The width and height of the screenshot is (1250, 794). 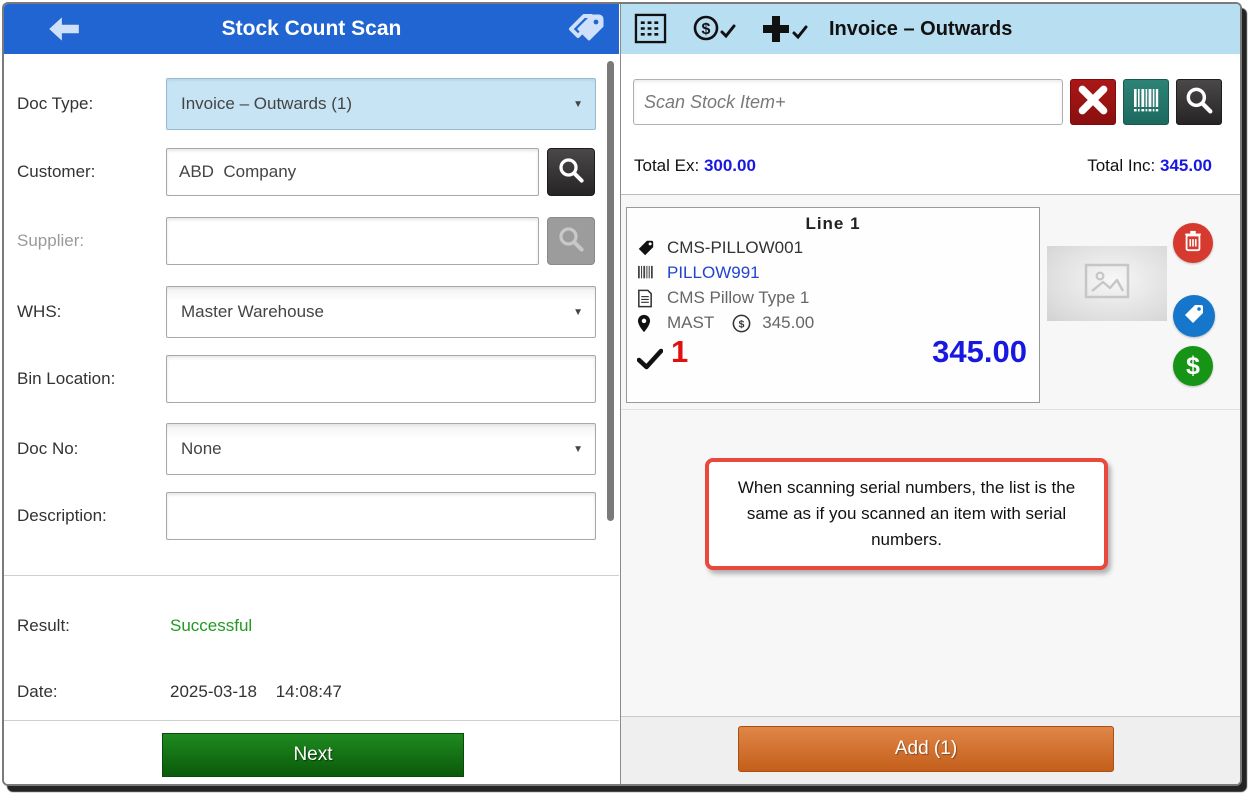 I want to click on doc-no-row: Doc No: None ▼, so click(x=311, y=449).